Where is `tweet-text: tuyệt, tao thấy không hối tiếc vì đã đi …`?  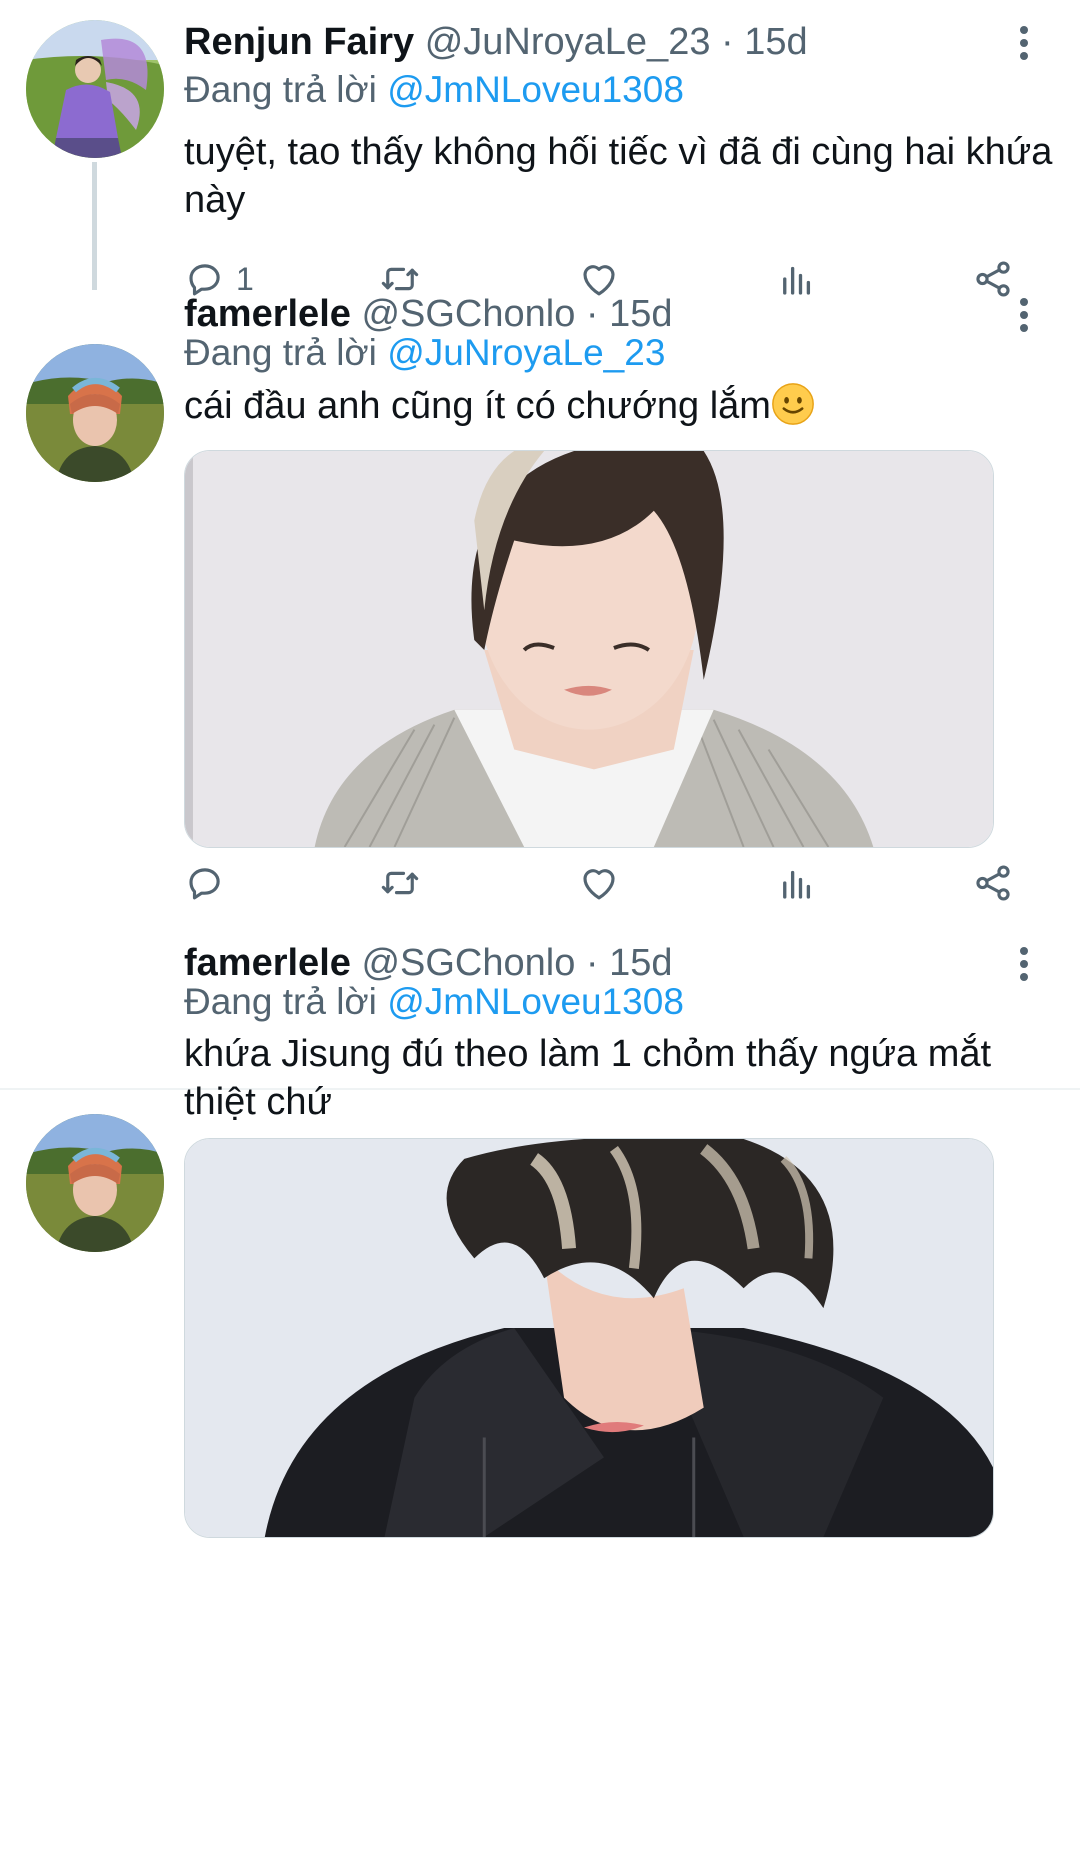 tweet-text: tuyệt, tao thấy không hối tiếc vì đã đi … is located at coordinates (618, 176).